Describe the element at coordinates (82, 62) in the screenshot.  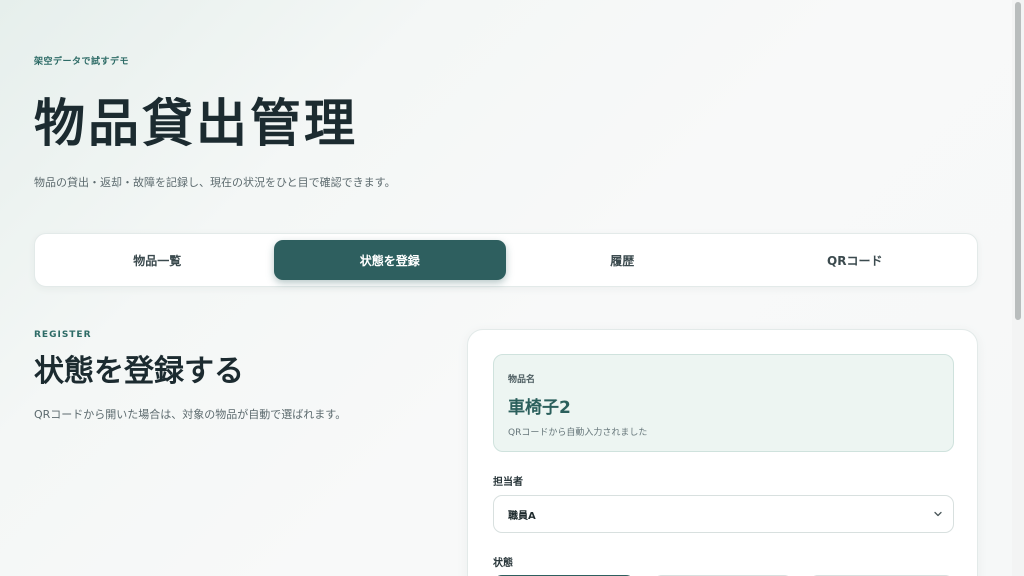
I see `hero-eyebrow: 架空データで試すデモ` at that location.